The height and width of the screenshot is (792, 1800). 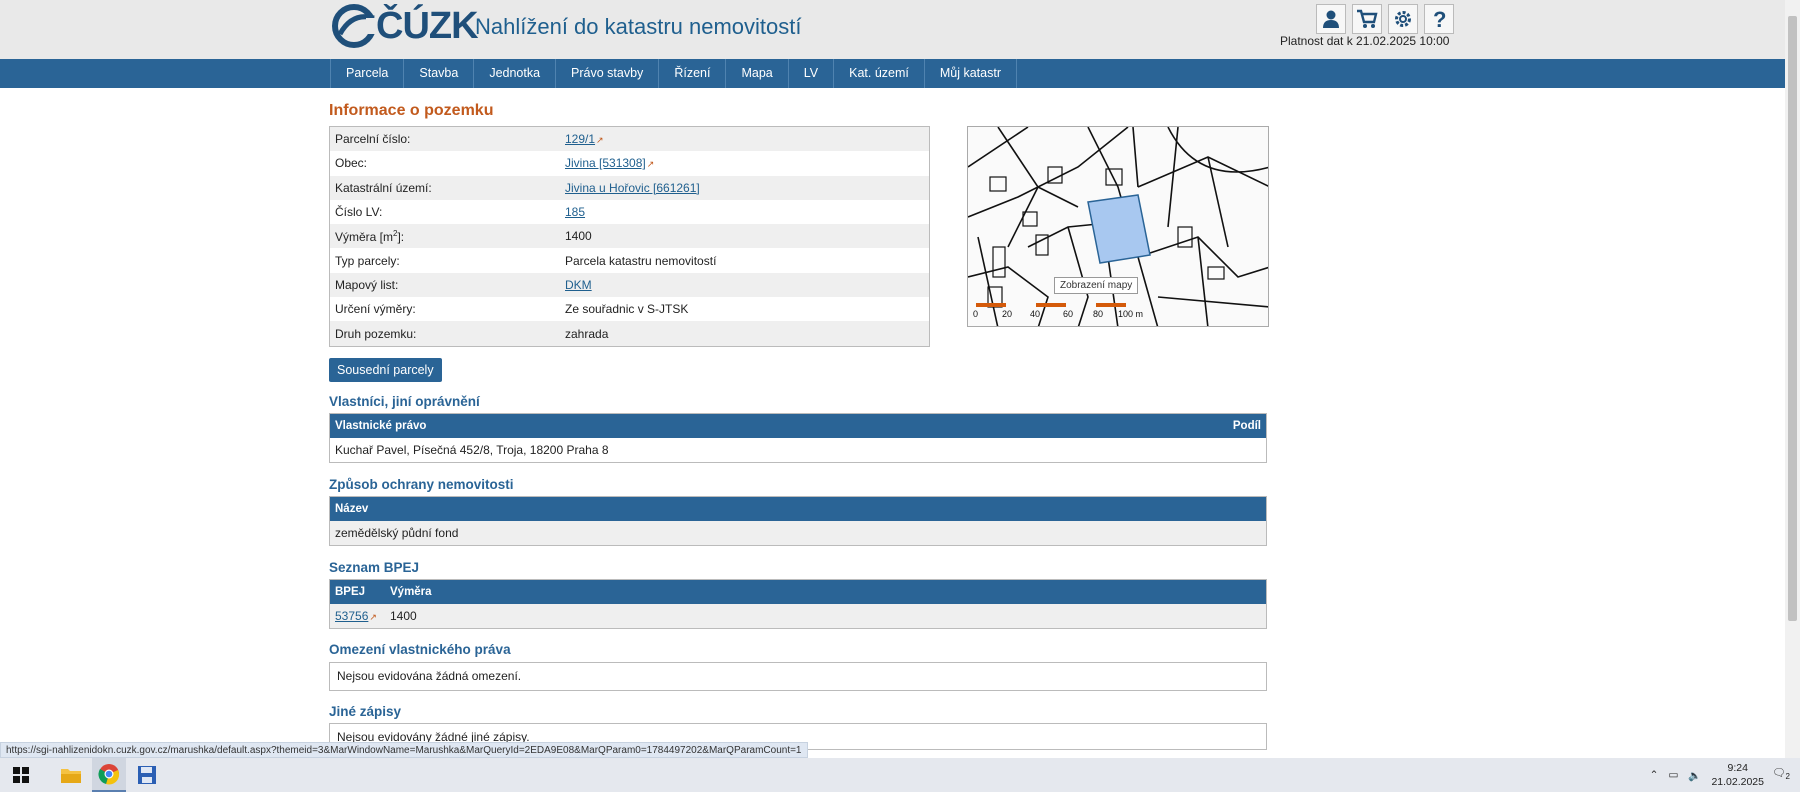 I want to click on col-ownership: Vlastnické právo, so click(x=381, y=426).